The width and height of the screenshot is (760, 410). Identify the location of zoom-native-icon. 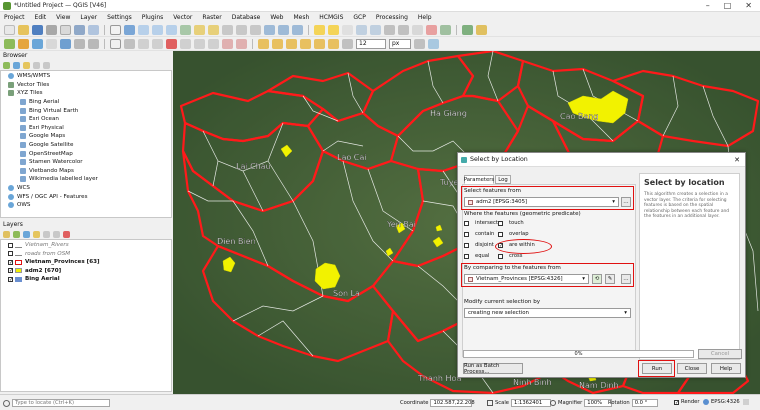
(227, 29).